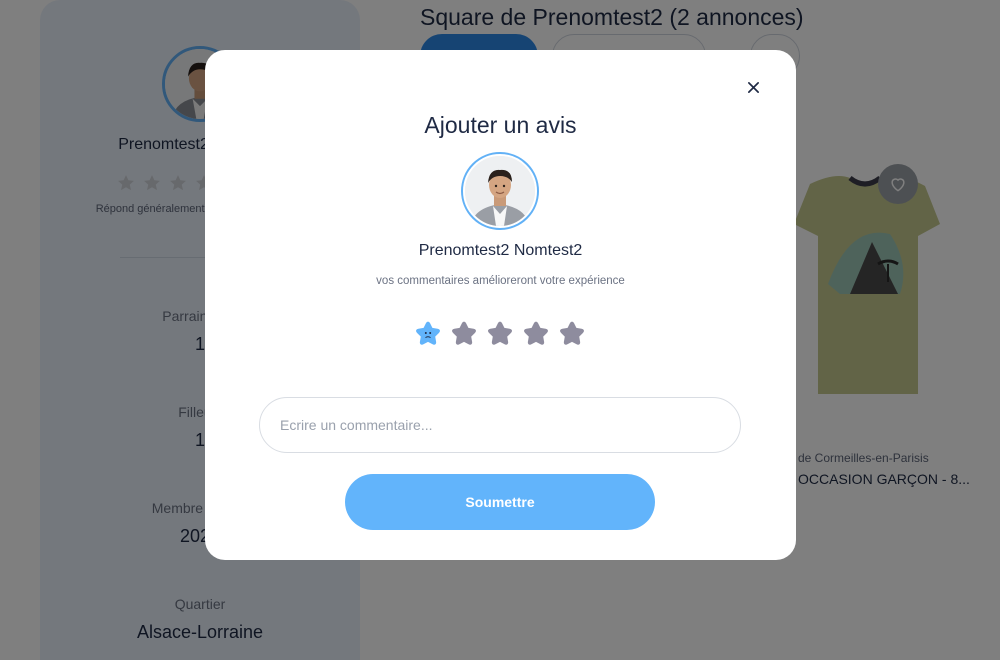 Image resolution: width=1000 pixels, height=660 pixels. I want to click on close-button, so click(753, 87).